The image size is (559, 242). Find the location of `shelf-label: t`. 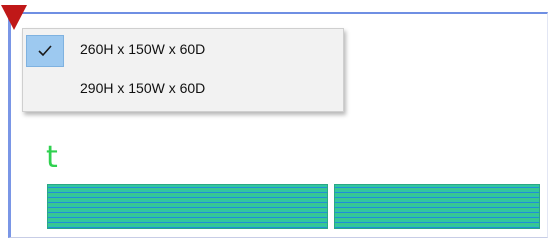

shelf-label: t is located at coordinates (52, 157).